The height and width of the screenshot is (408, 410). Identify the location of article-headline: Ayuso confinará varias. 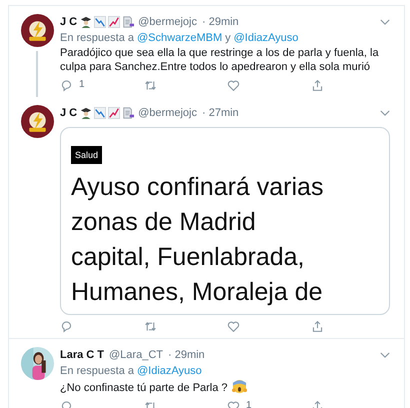
(197, 187).